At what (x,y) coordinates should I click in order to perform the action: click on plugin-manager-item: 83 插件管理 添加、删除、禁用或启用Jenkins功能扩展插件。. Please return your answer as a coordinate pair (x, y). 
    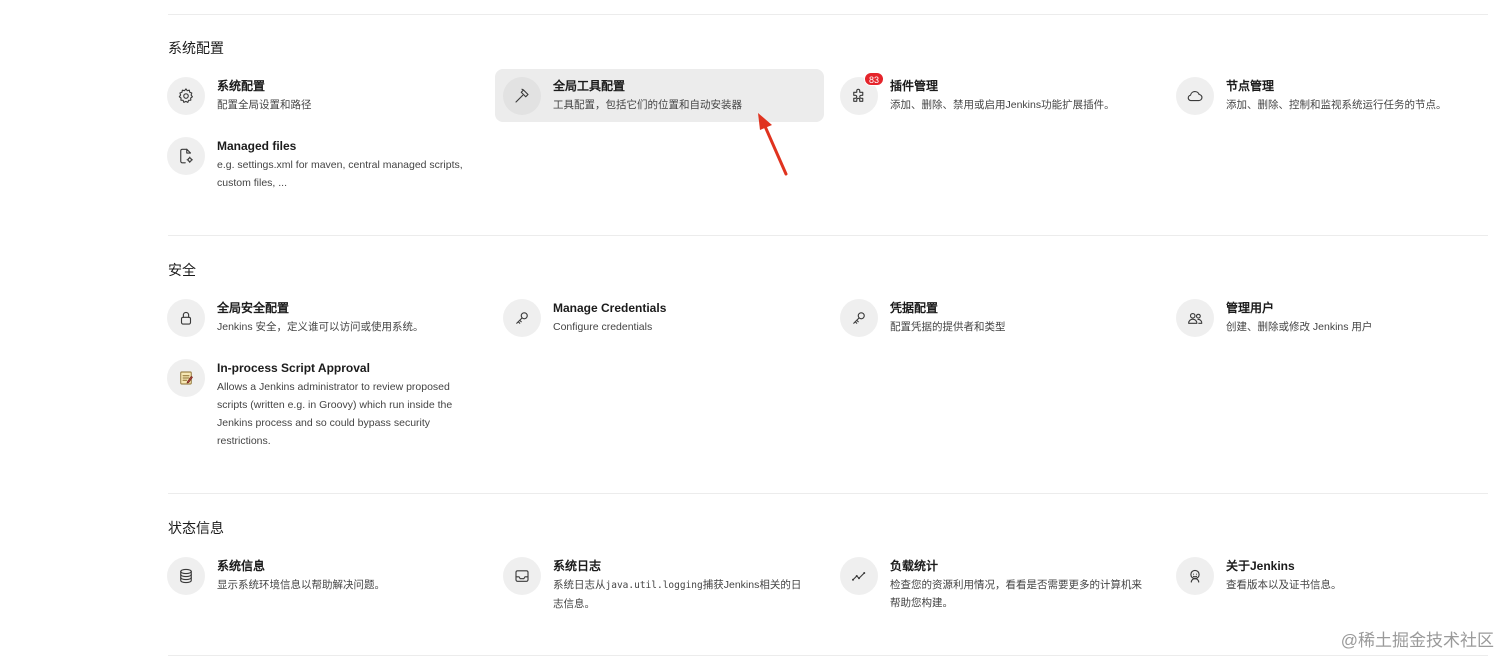
    Looking at the image, I should click on (997, 97).